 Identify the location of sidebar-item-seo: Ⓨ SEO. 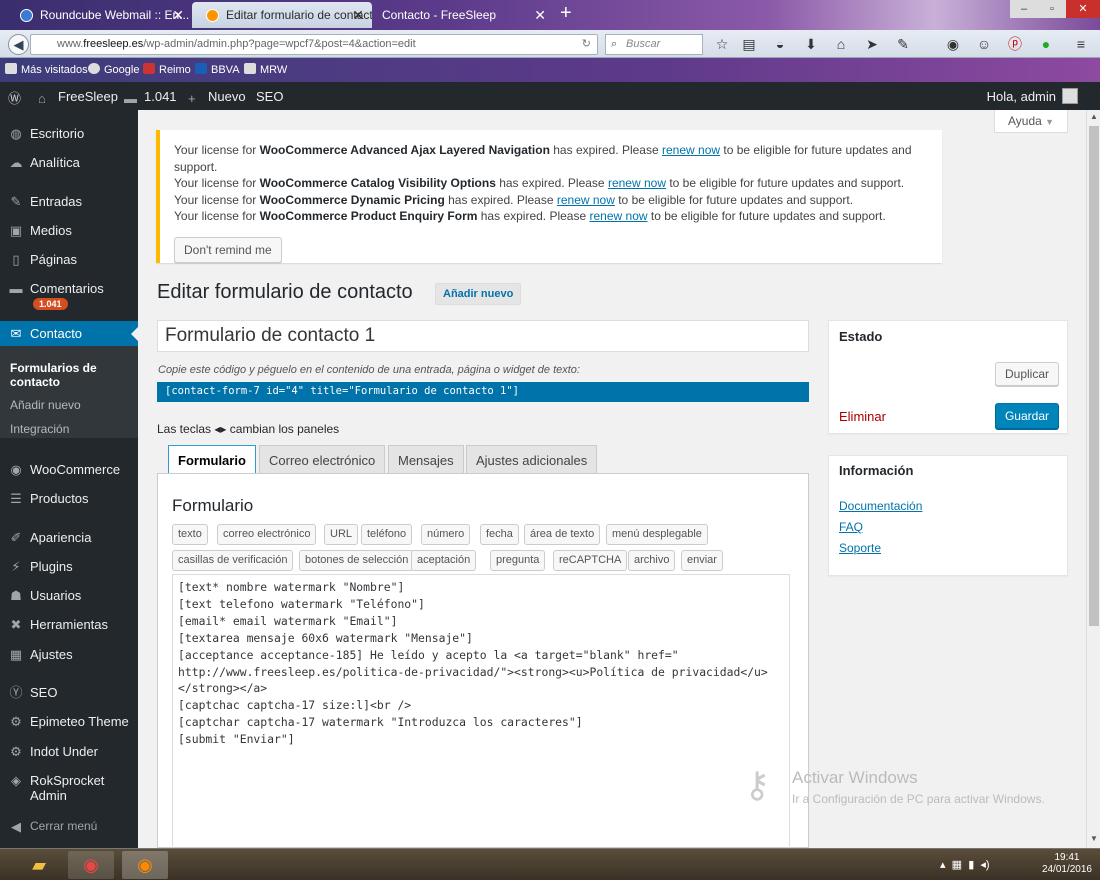
(69, 693).